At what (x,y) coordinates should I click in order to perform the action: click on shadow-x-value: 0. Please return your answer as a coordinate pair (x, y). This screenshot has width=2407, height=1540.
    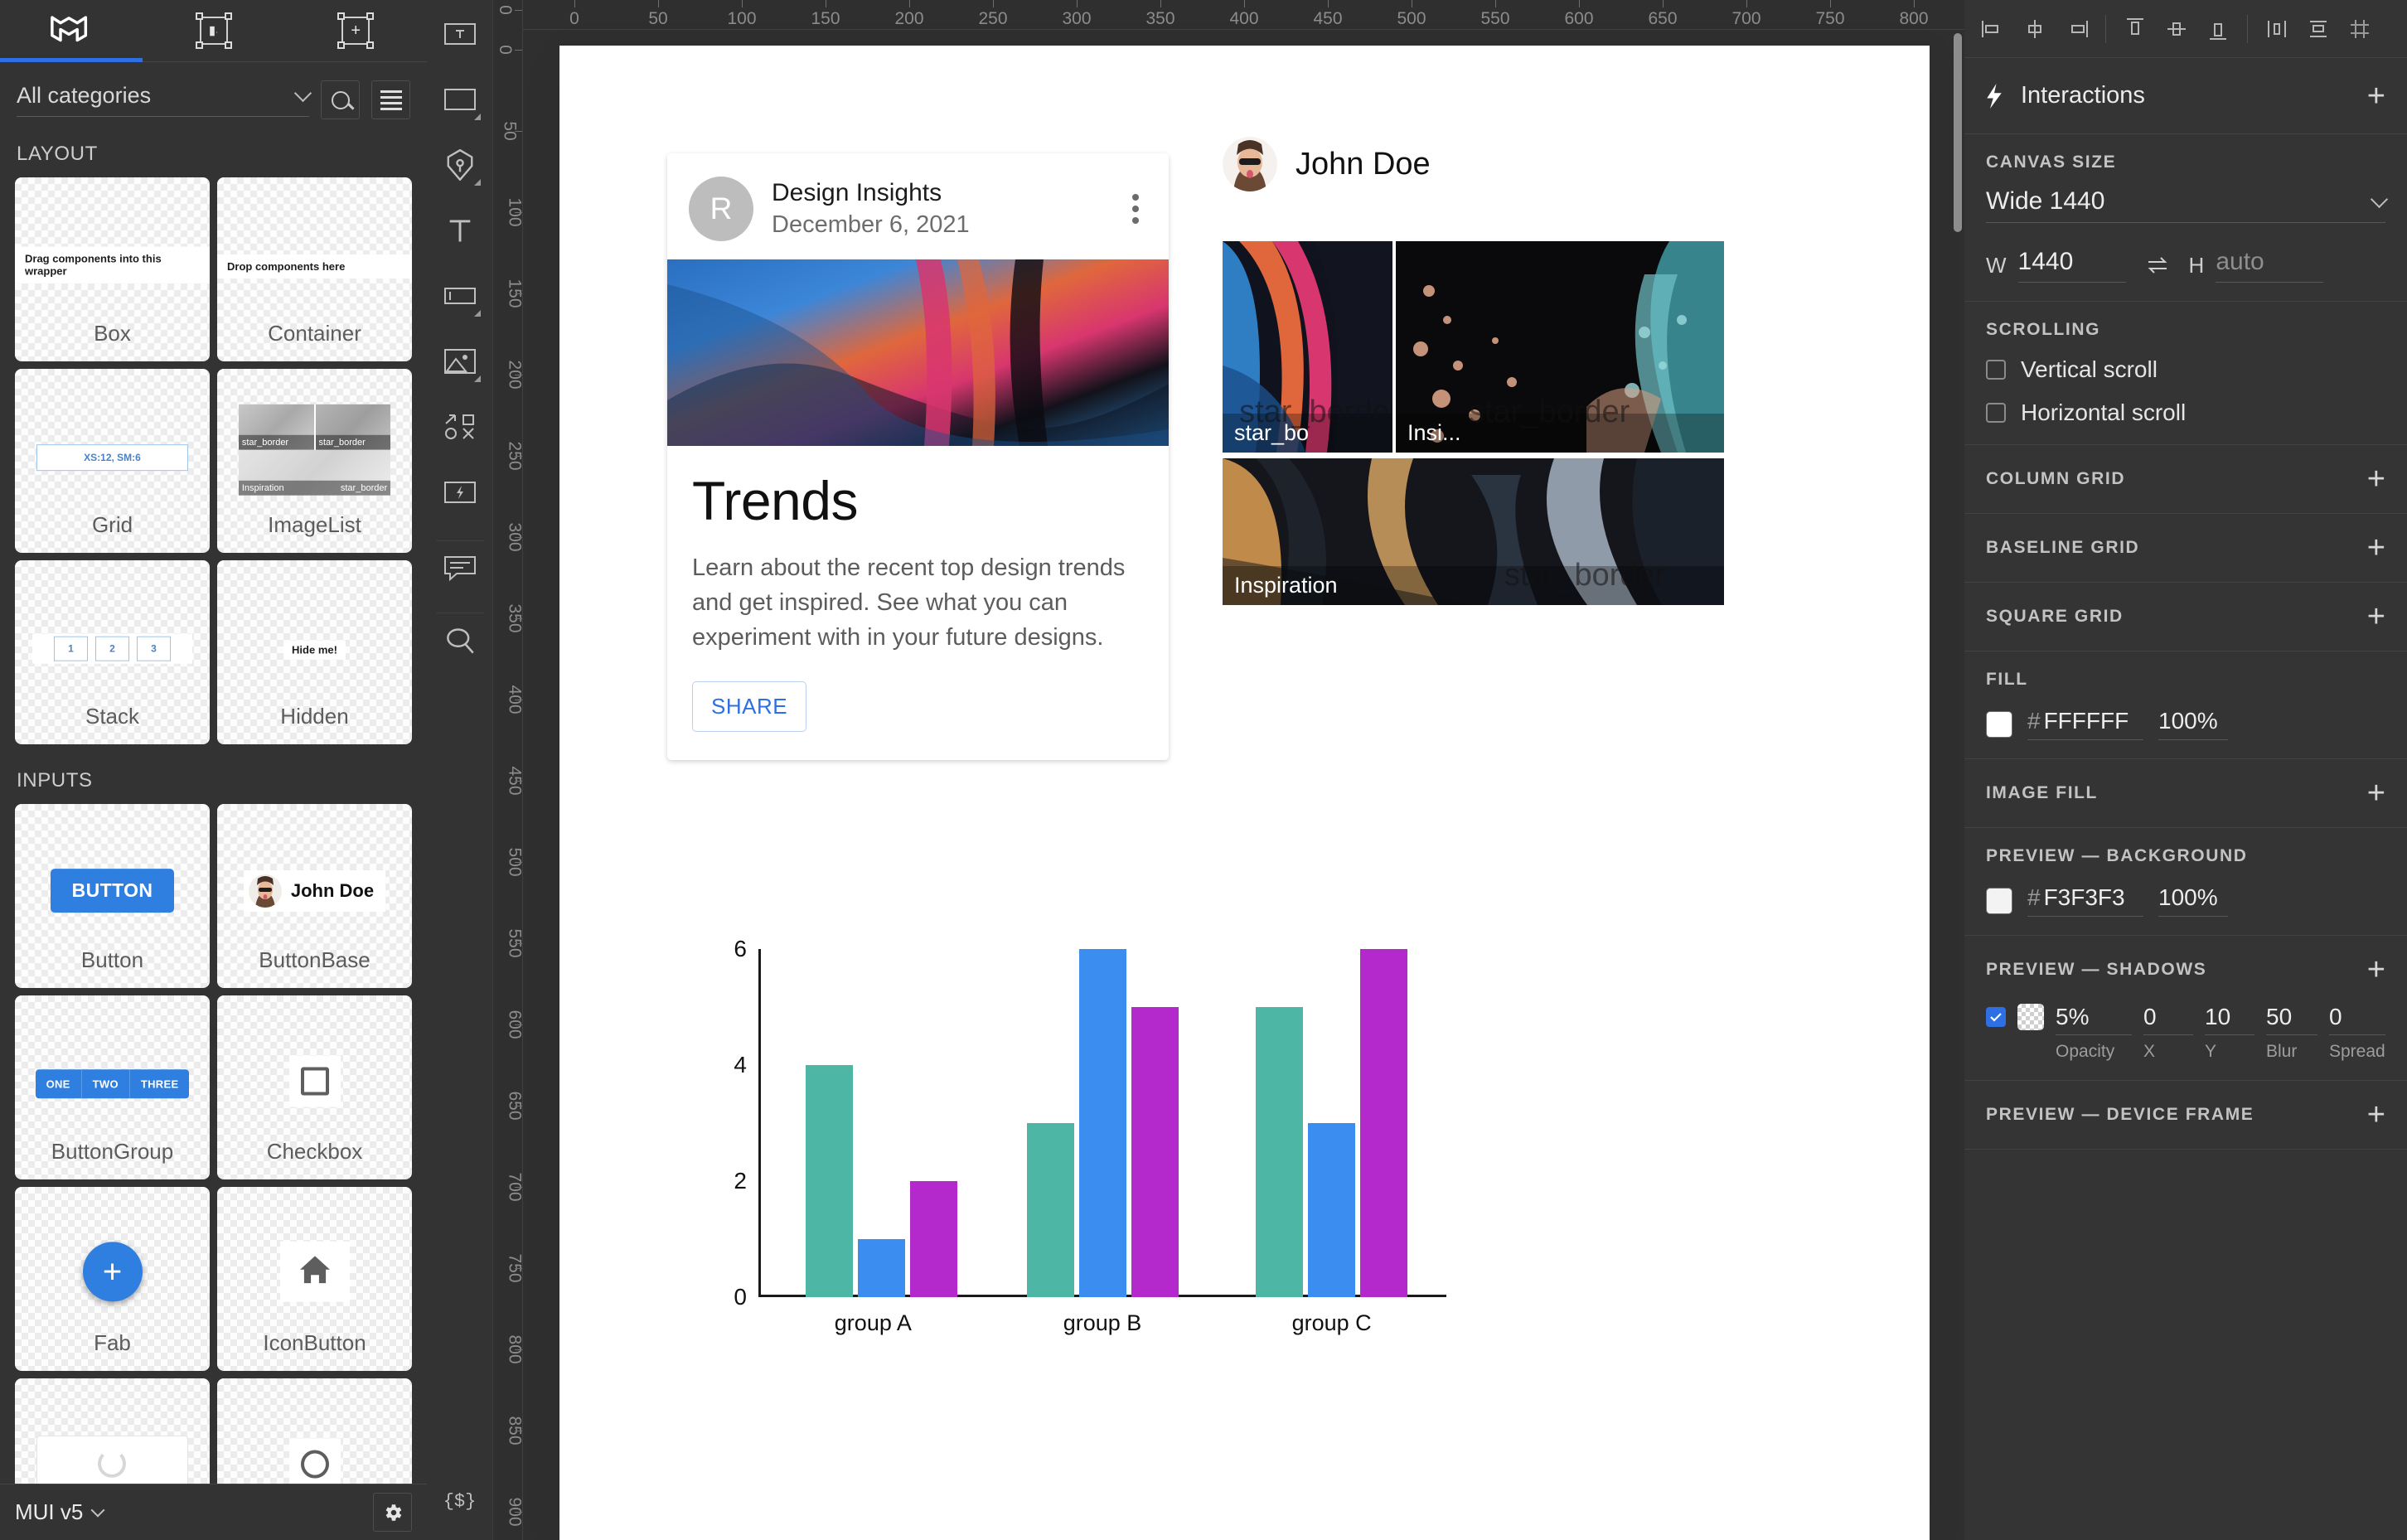
    Looking at the image, I should click on (2168, 1020).